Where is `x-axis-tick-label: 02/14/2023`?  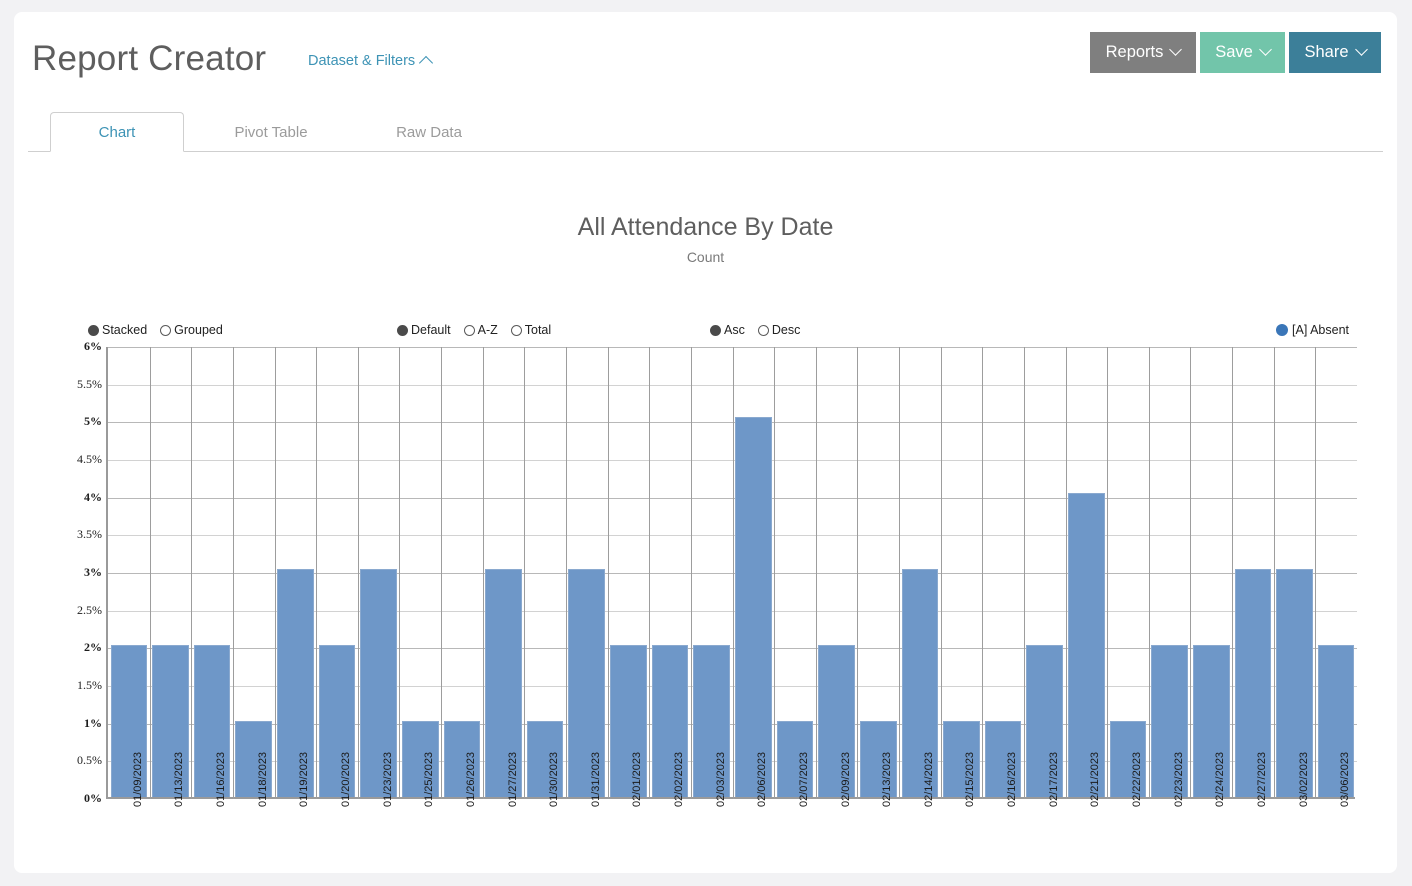 x-axis-tick-label: 02/14/2023 is located at coordinates (928, 779).